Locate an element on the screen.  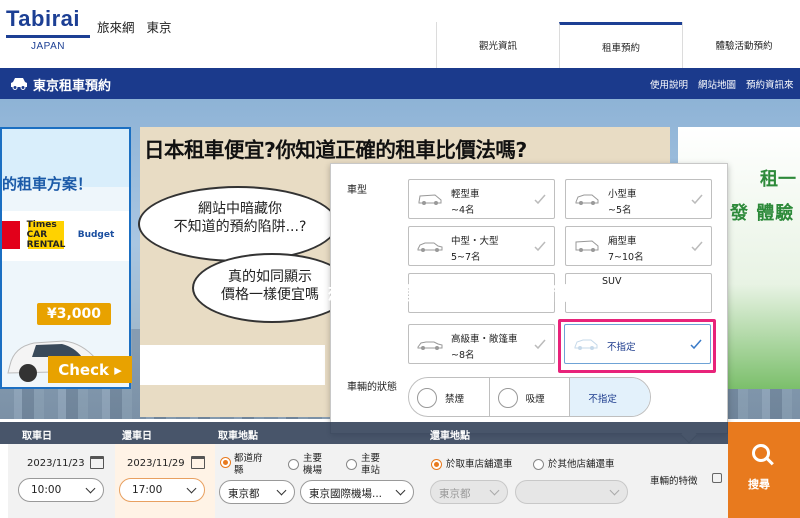
car-icon is located at coordinates (19, 84).